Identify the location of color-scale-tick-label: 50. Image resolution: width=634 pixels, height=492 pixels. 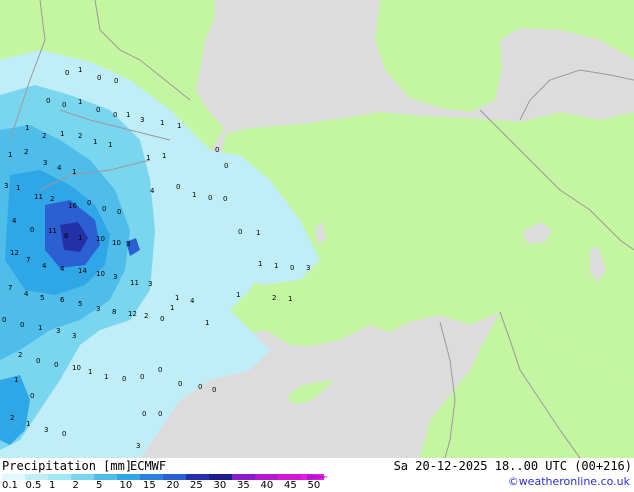
(314, 485).